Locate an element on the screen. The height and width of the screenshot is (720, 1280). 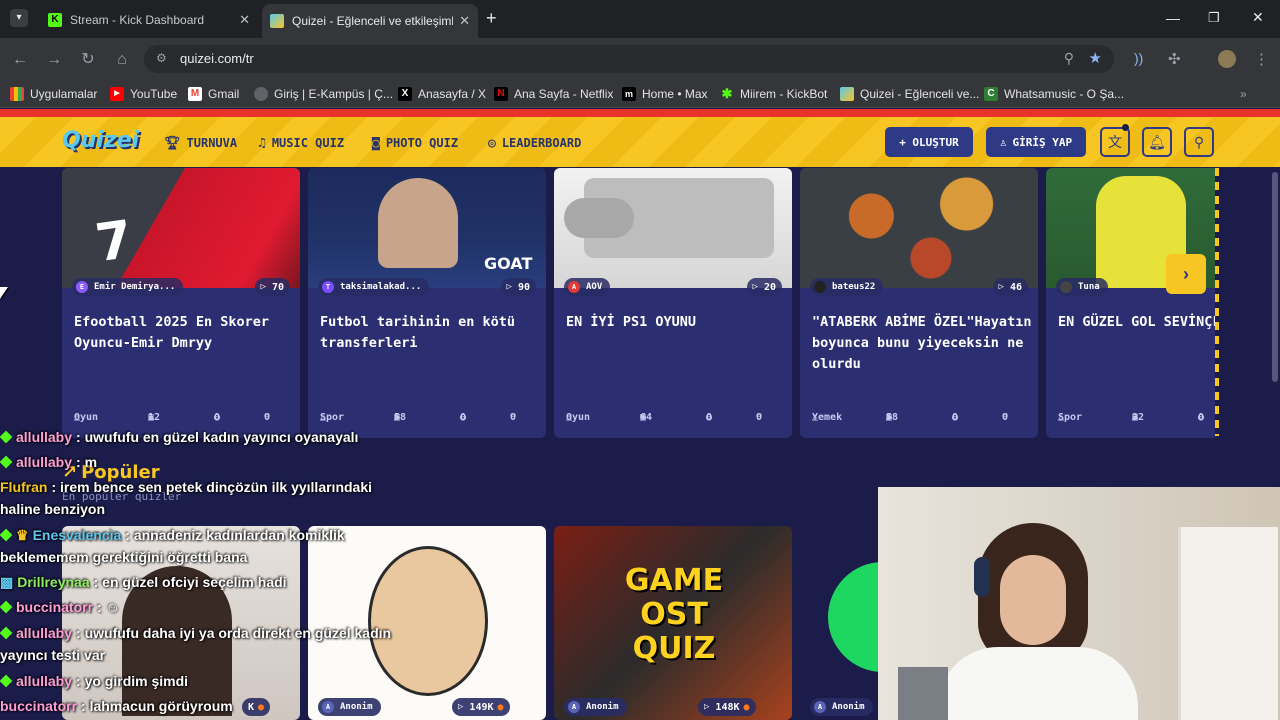
nav-label: MUSIC QUIZ is located at coordinates (308, 143).